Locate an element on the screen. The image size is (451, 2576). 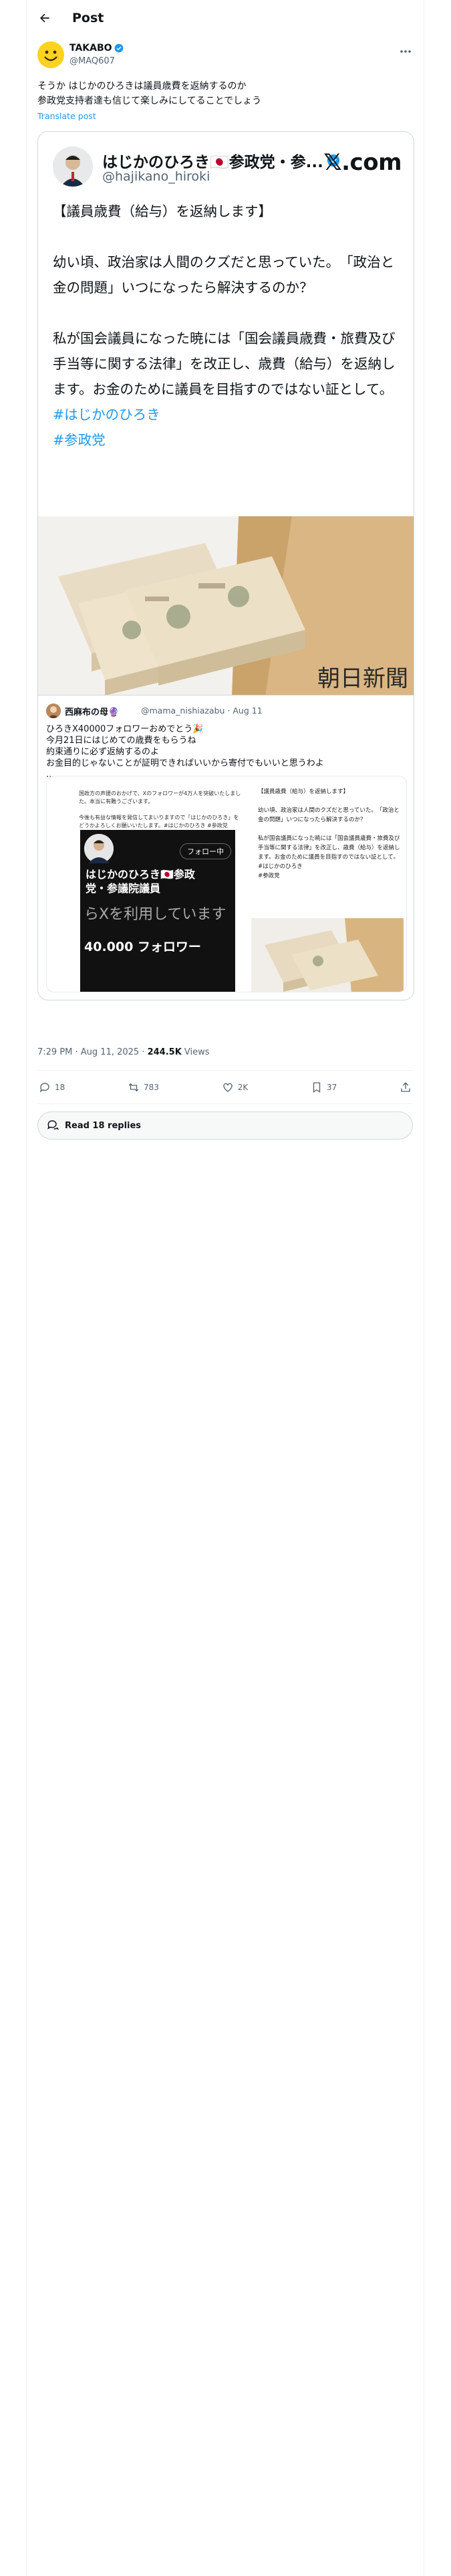
more-horizontal-icon is located at coordinates (405, 51).